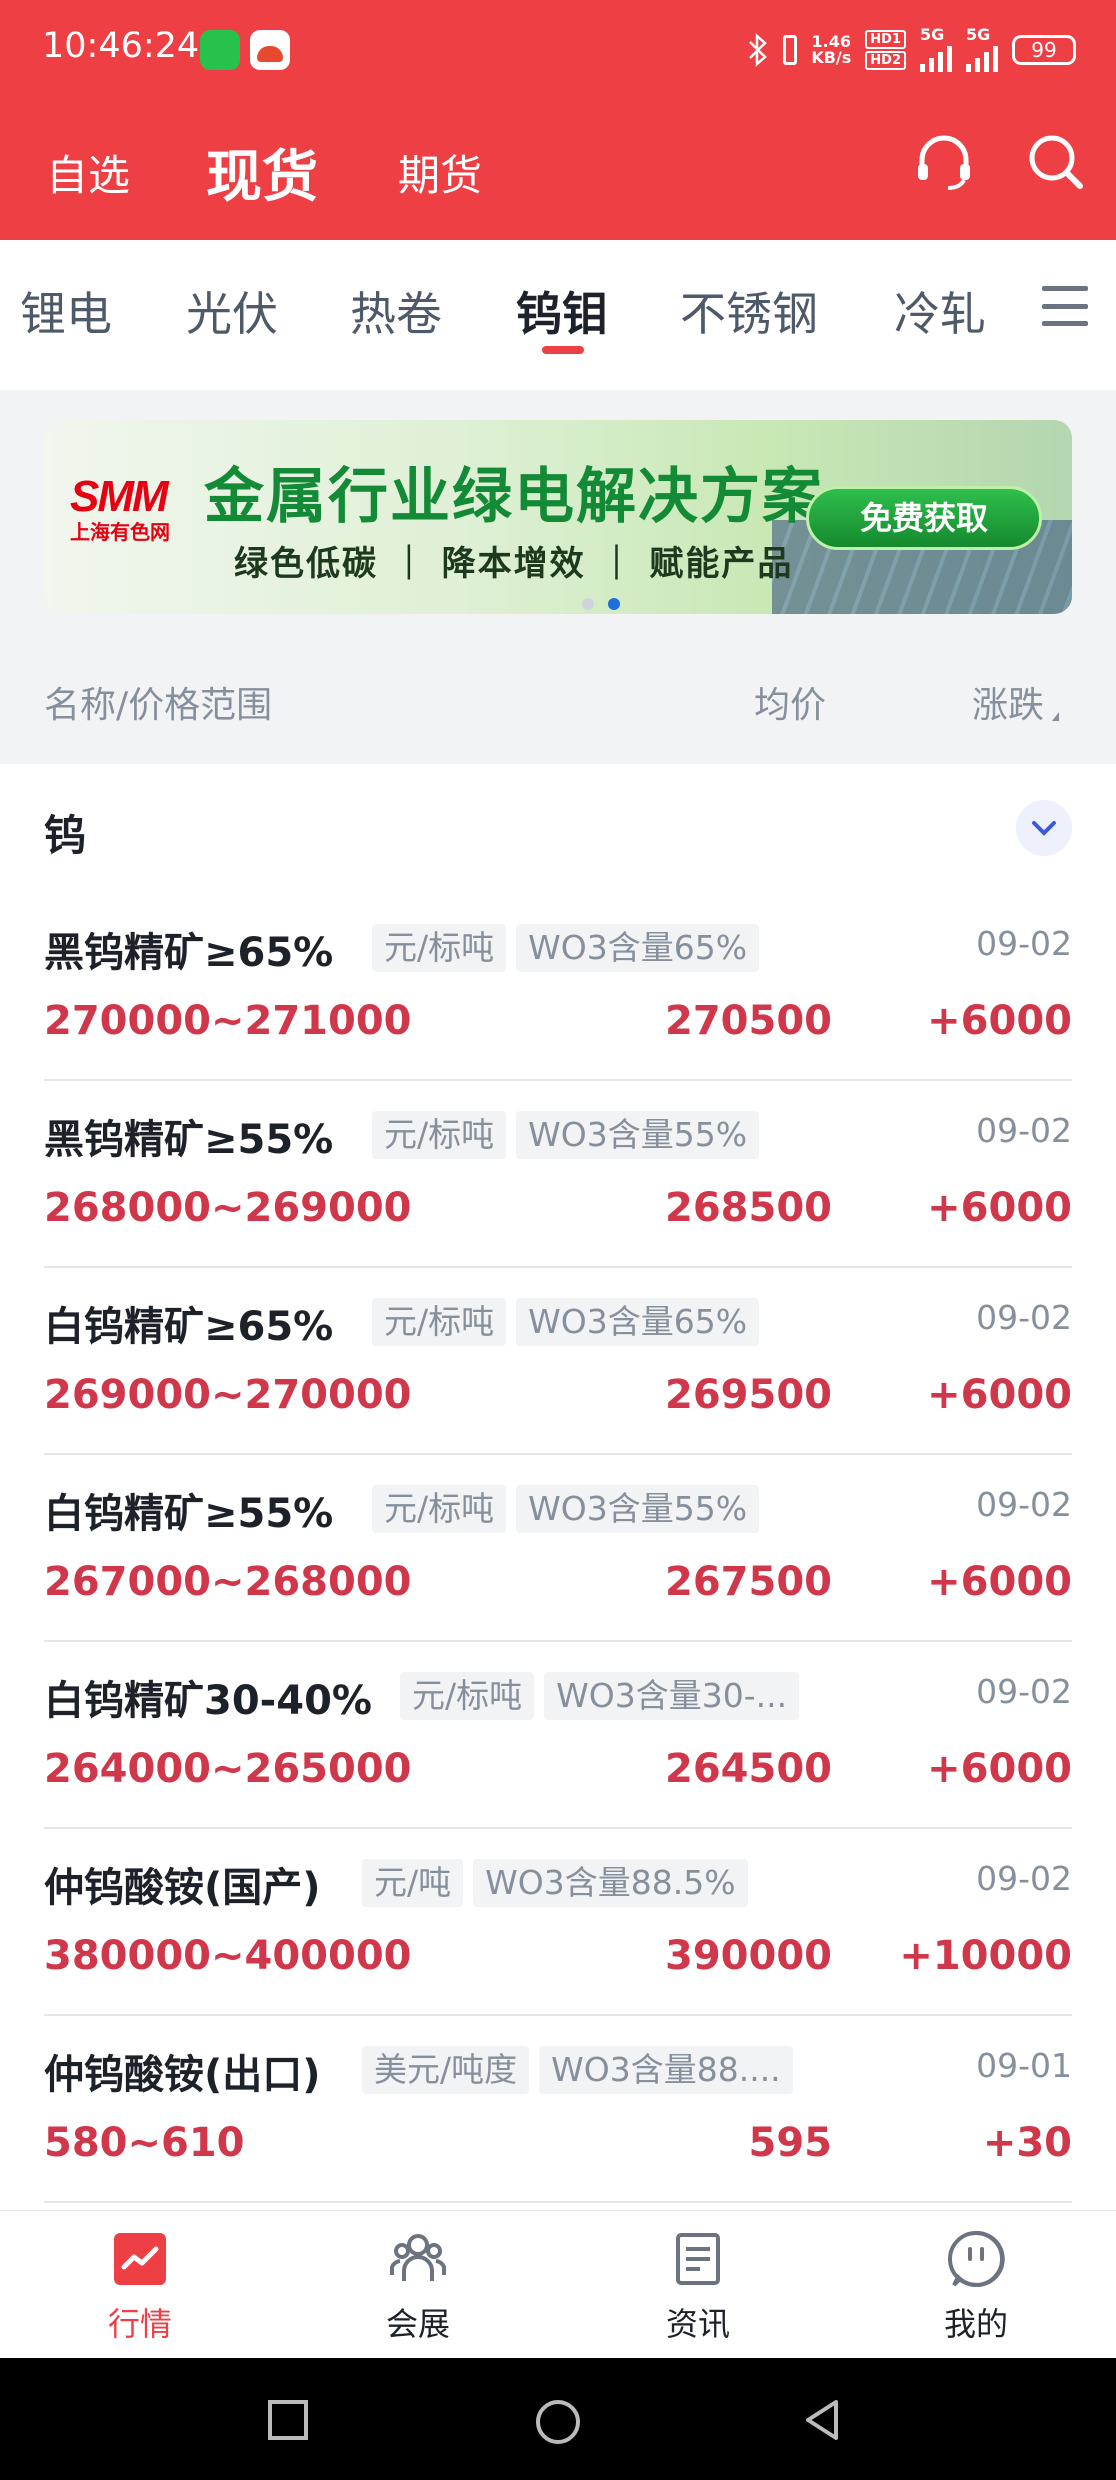 This screenshot has width=1116, height=2480. What do you see at coordinates (985, 1956) in the screenshot?
I see `price-change: +10000` at bounding box center [985, 1956].